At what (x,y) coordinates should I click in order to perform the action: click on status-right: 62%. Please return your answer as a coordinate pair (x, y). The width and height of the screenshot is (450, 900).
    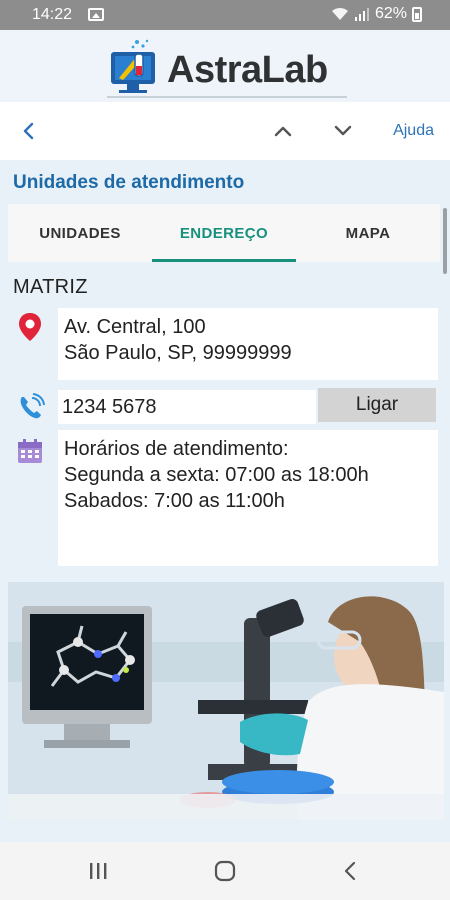
    Looking at the image, I should click on (376, 14).